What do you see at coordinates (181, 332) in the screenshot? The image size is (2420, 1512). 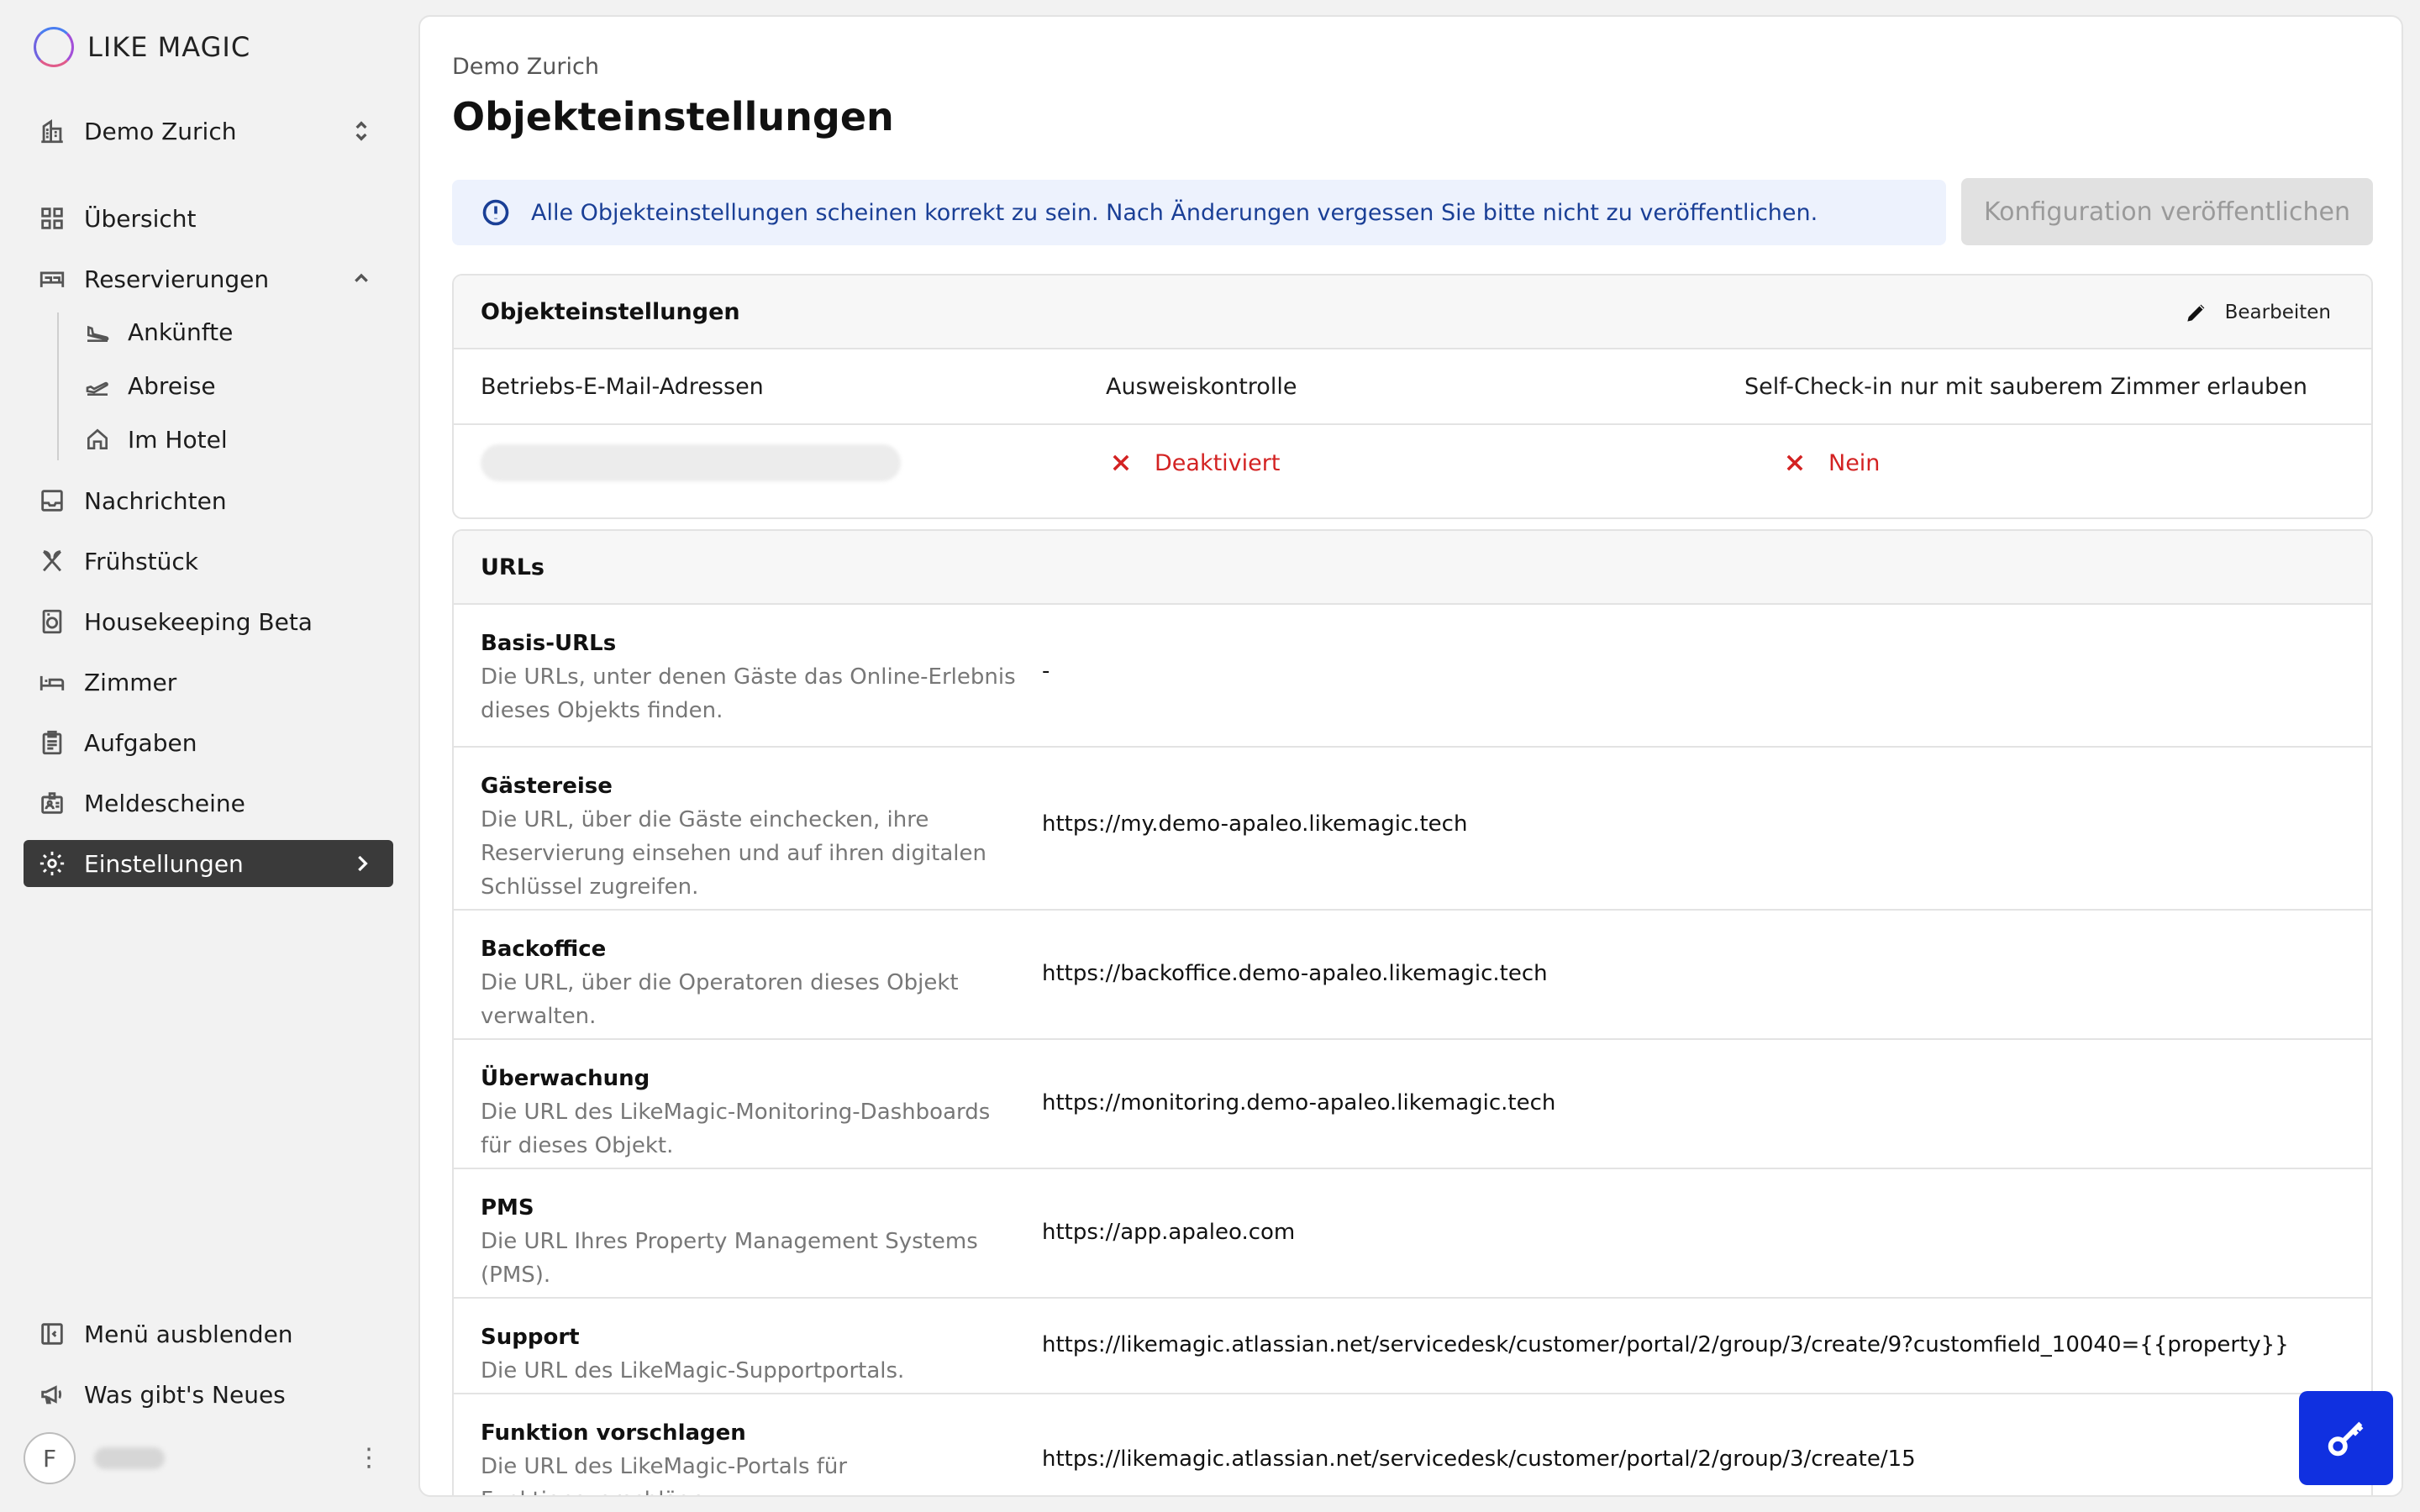 I see `sidebar-subitem-label: Ankünfte` at bounding box center [181, 332].